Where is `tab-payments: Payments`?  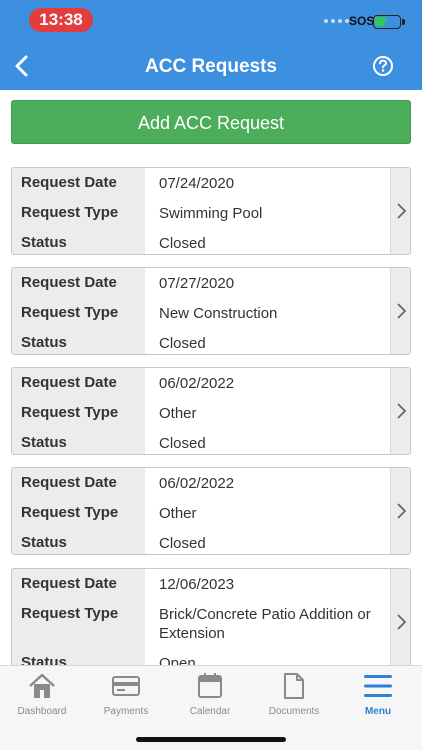 tab-payments: Payments is located at coordinates (126, 695).